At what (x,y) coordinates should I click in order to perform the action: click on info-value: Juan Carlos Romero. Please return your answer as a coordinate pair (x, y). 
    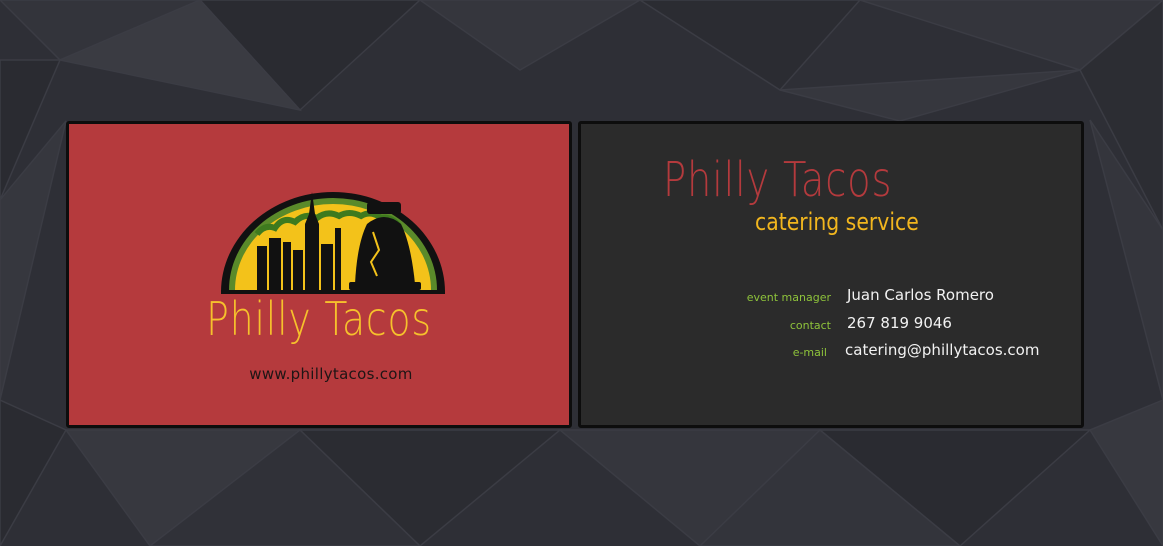
    Looking at the image, I should click on (920, 295).